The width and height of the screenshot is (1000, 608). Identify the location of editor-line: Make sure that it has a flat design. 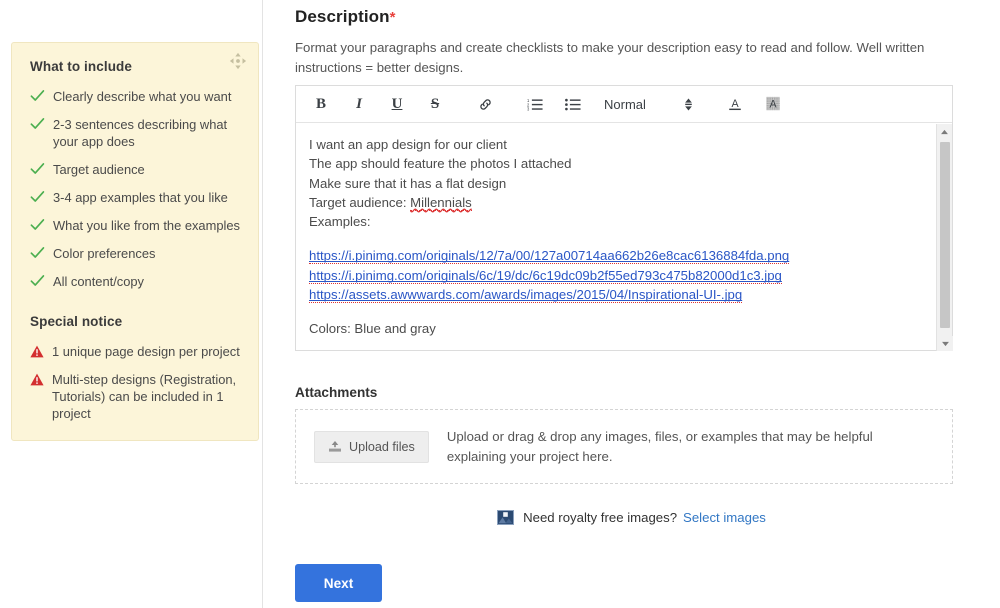
(408, 183).